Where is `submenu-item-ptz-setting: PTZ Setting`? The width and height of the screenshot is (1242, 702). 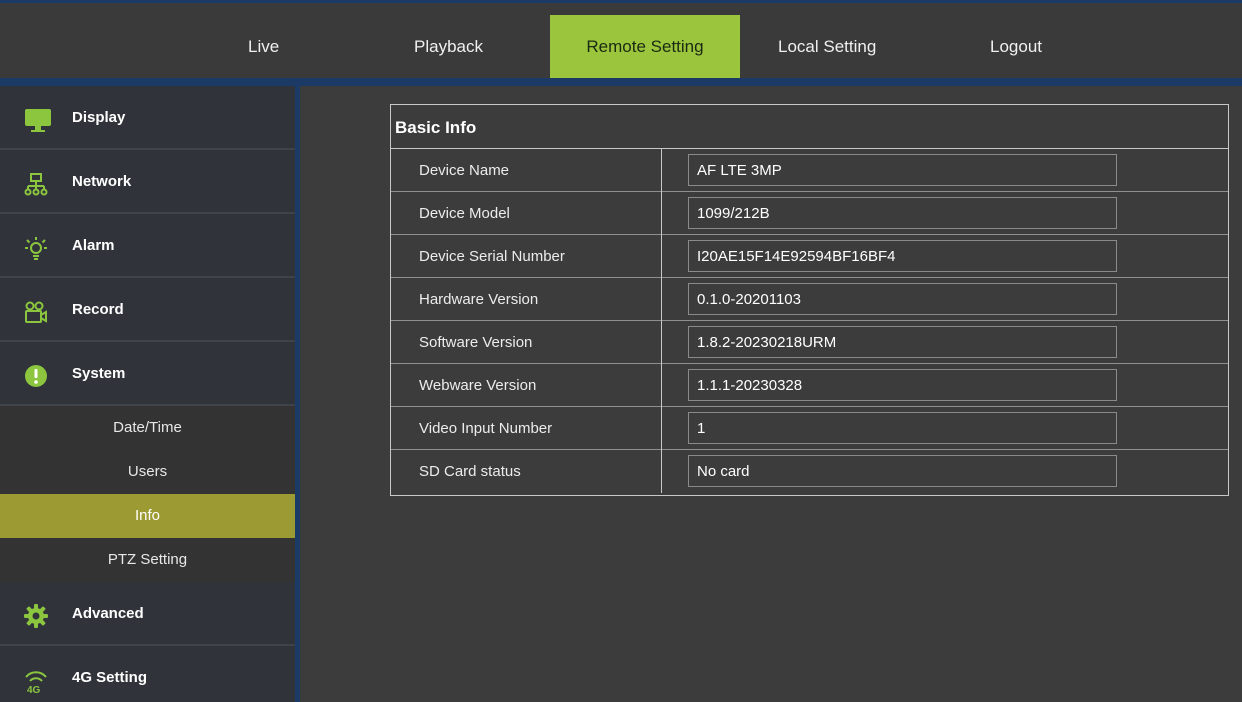
submenu-item-ptz-setting: PTZ Setting is located at coordinates (147, 560).